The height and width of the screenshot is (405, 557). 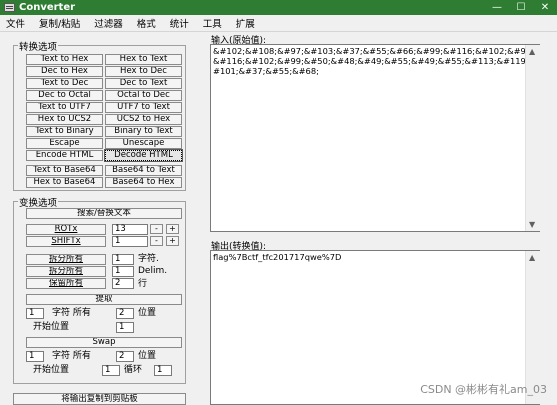 What do you see at coordinates (130, 241) in the screenshot?
I see `shiftx-input: 1` at bounding box center [130, 241].